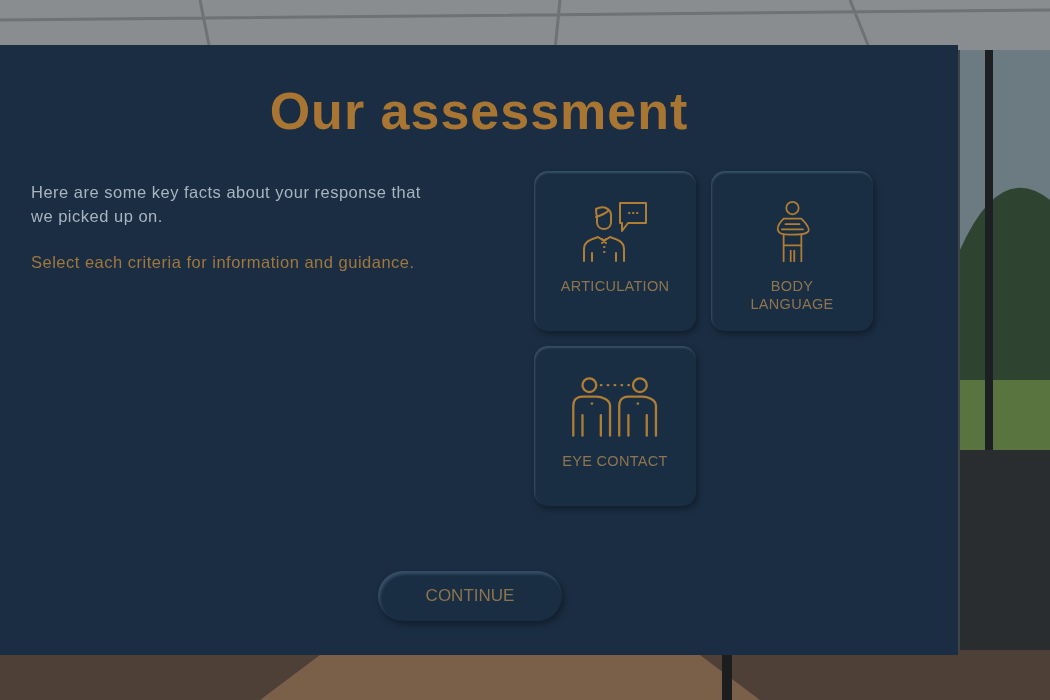 The height and width of the screenshot is (700, 1050). Describe the element at coordinates (615, 232) in the screenshot. I see `speaking-person-icon` at that location.